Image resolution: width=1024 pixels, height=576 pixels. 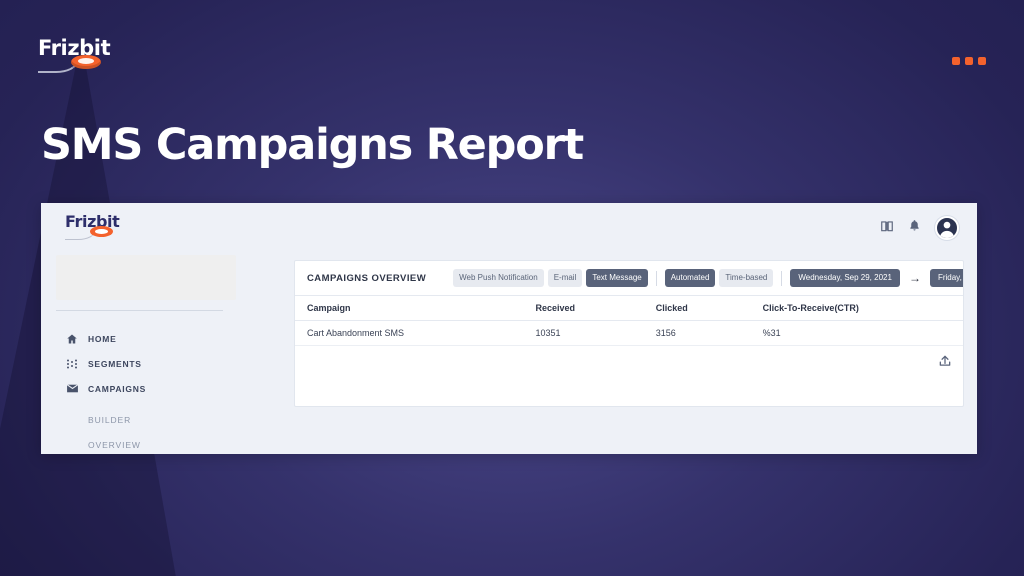 I want to click on sidebar-project-selector, so click(x=146, y=277).